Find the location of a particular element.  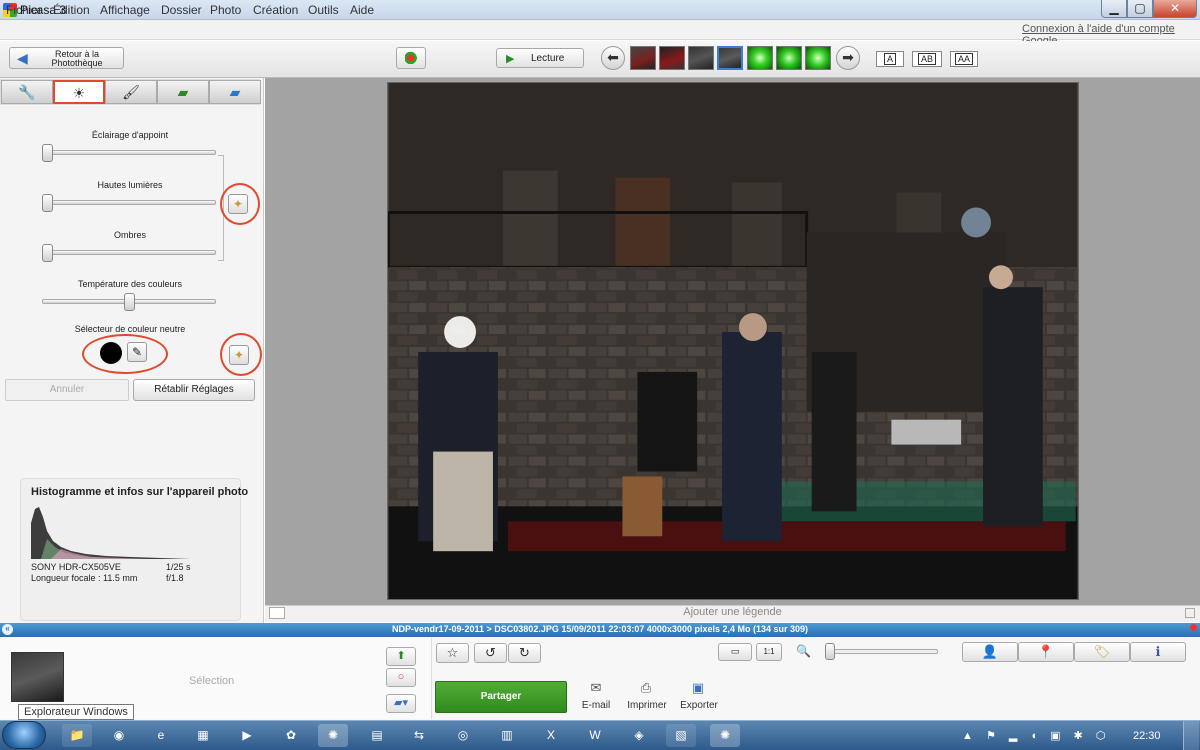

caption-input: Ajouter une légende is located at coordinates (732, 612).